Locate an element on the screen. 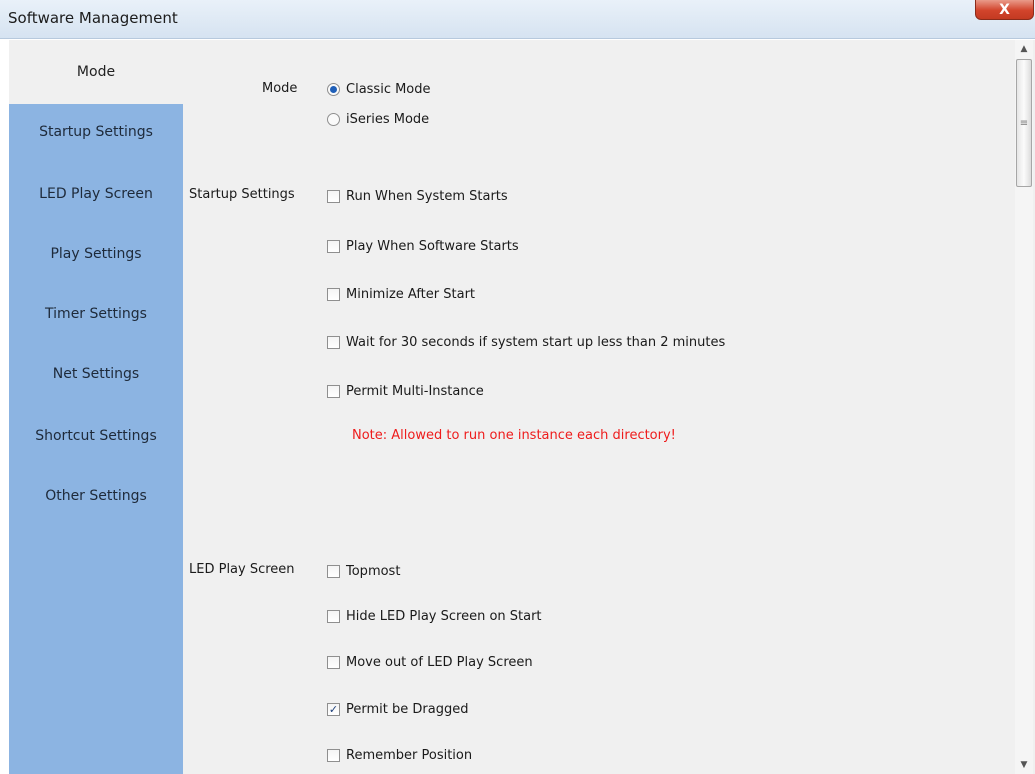  radio-label: Classic Mode is located at coordinates (388, 89).